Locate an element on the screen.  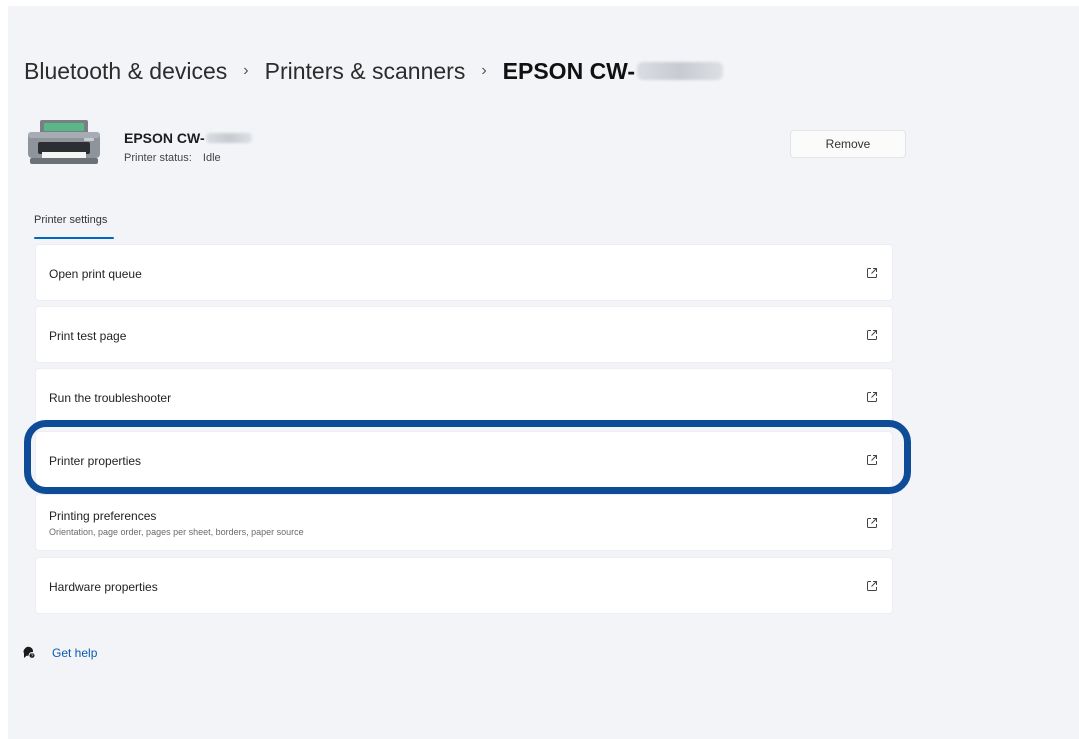
tab-printer-settings: Printer settings is located at coordinates (70, 220).